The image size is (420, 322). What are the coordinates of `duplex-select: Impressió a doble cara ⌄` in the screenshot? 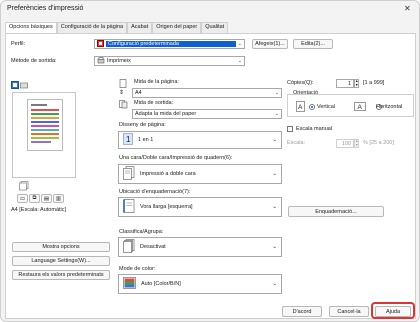 It's located at (200, 174).